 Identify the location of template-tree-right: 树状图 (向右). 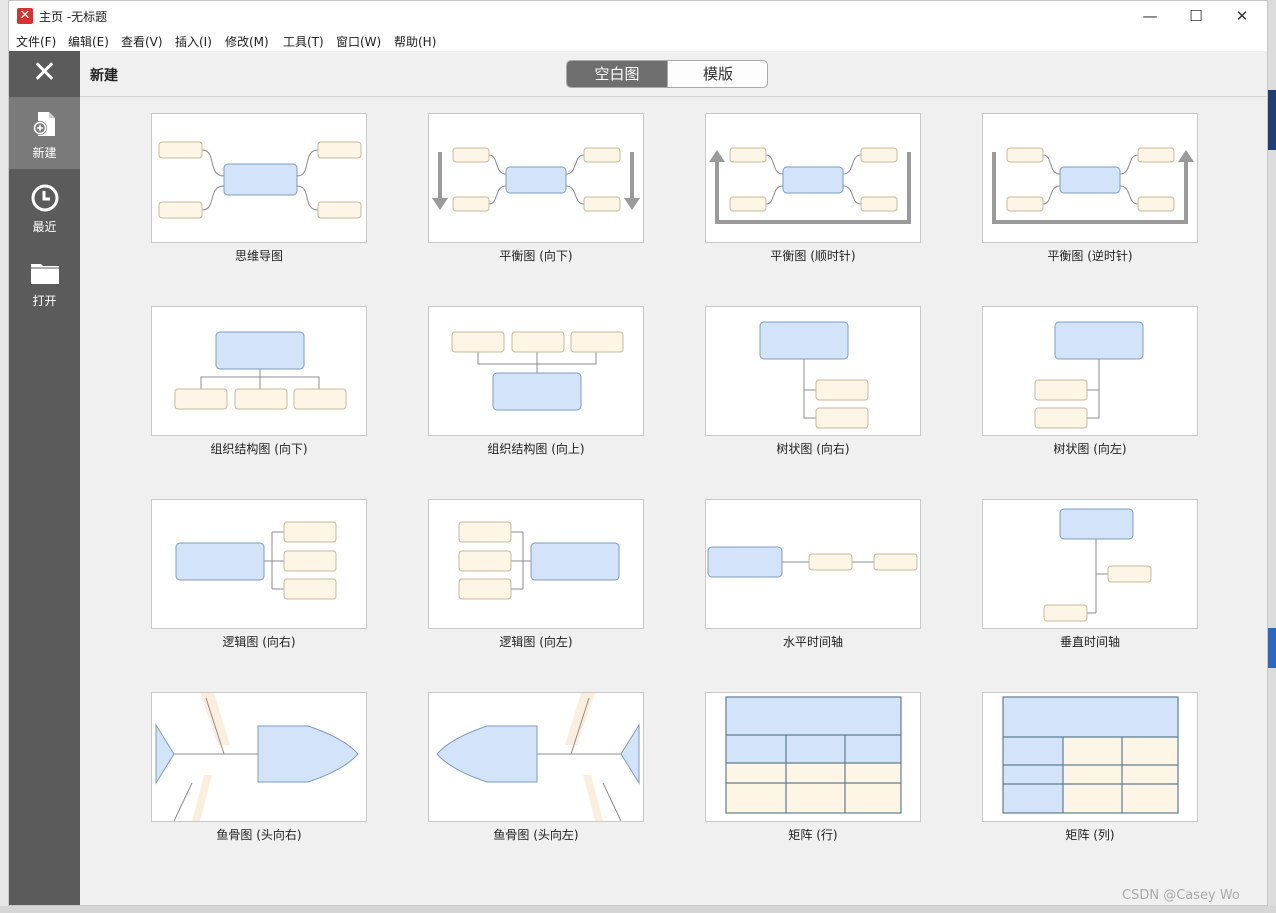
(813, 386).